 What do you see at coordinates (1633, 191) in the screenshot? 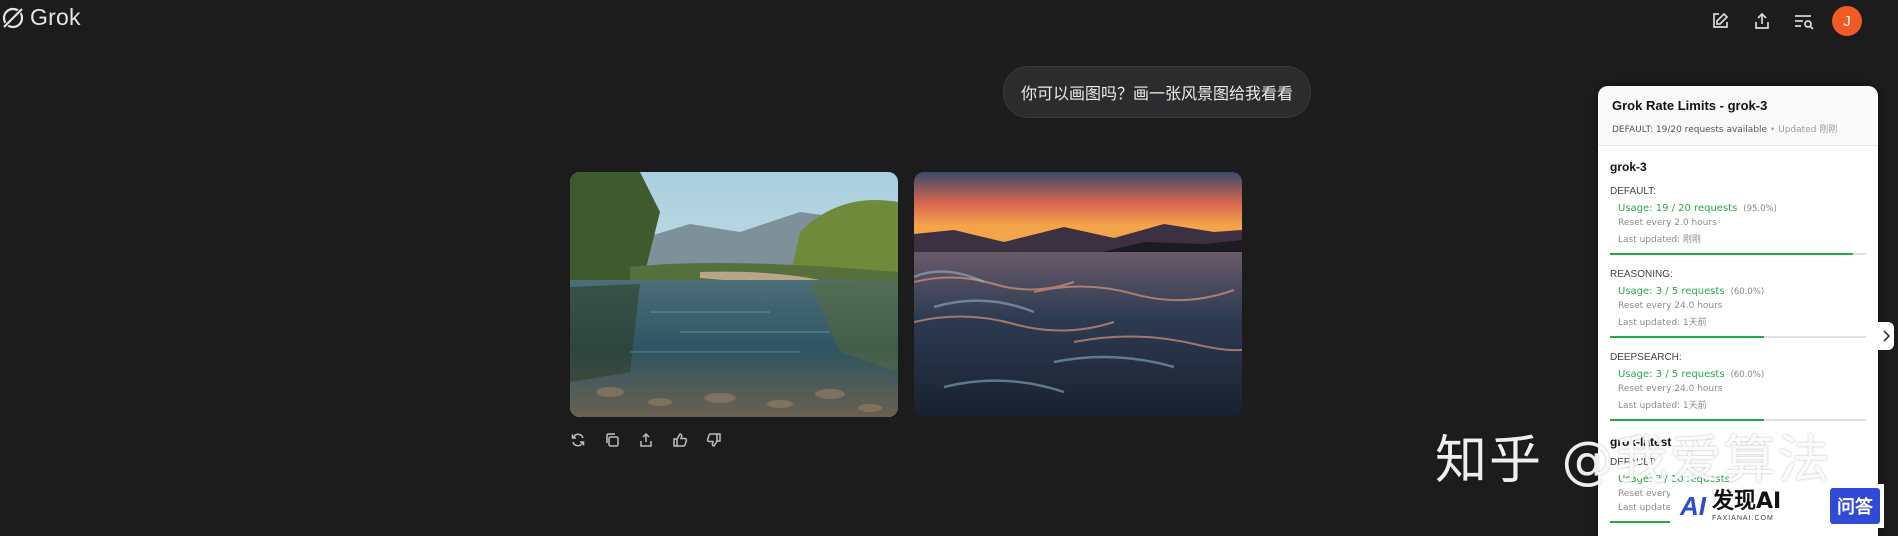
I see `category-label: DEFAULT:` at bounding box center [1633, 191].